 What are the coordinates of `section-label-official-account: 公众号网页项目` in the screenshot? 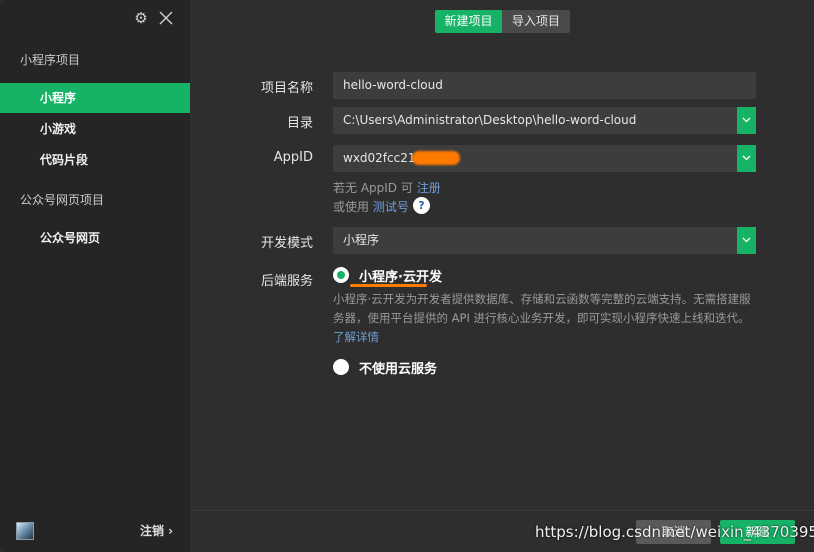 It's located at (62, 200).